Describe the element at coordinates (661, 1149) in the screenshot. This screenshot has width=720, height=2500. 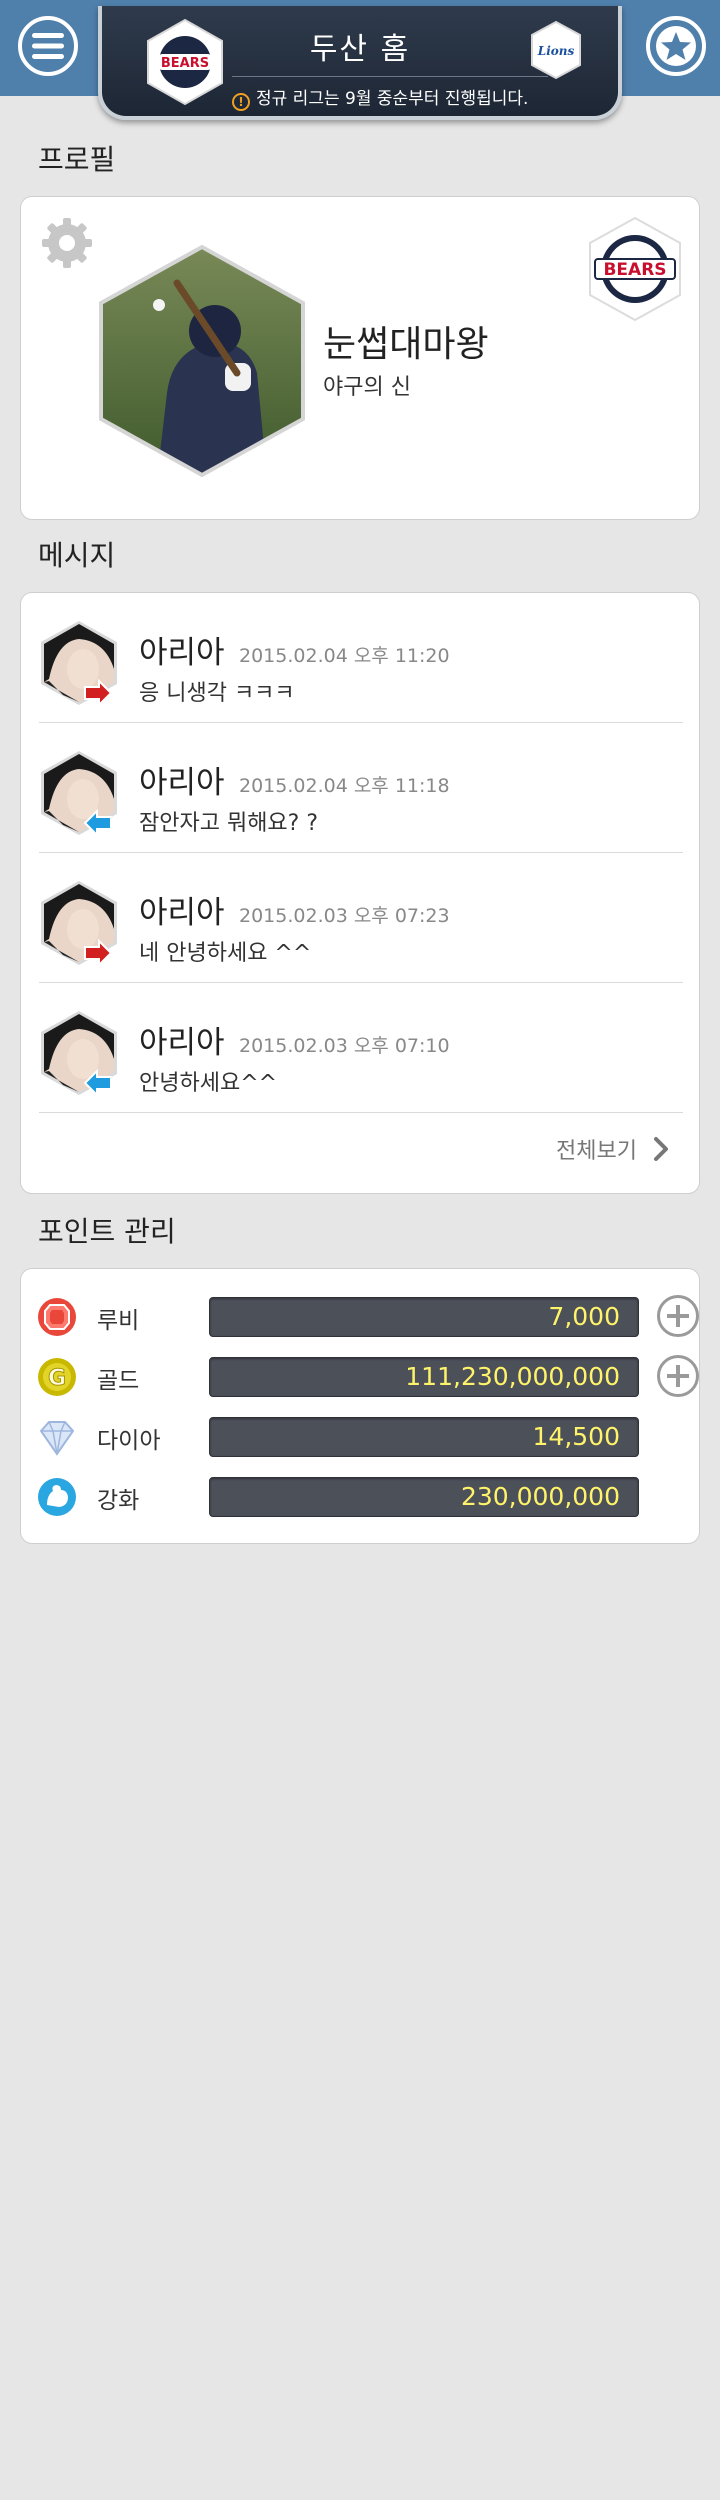
I see `chevron-right-icon` at that location.